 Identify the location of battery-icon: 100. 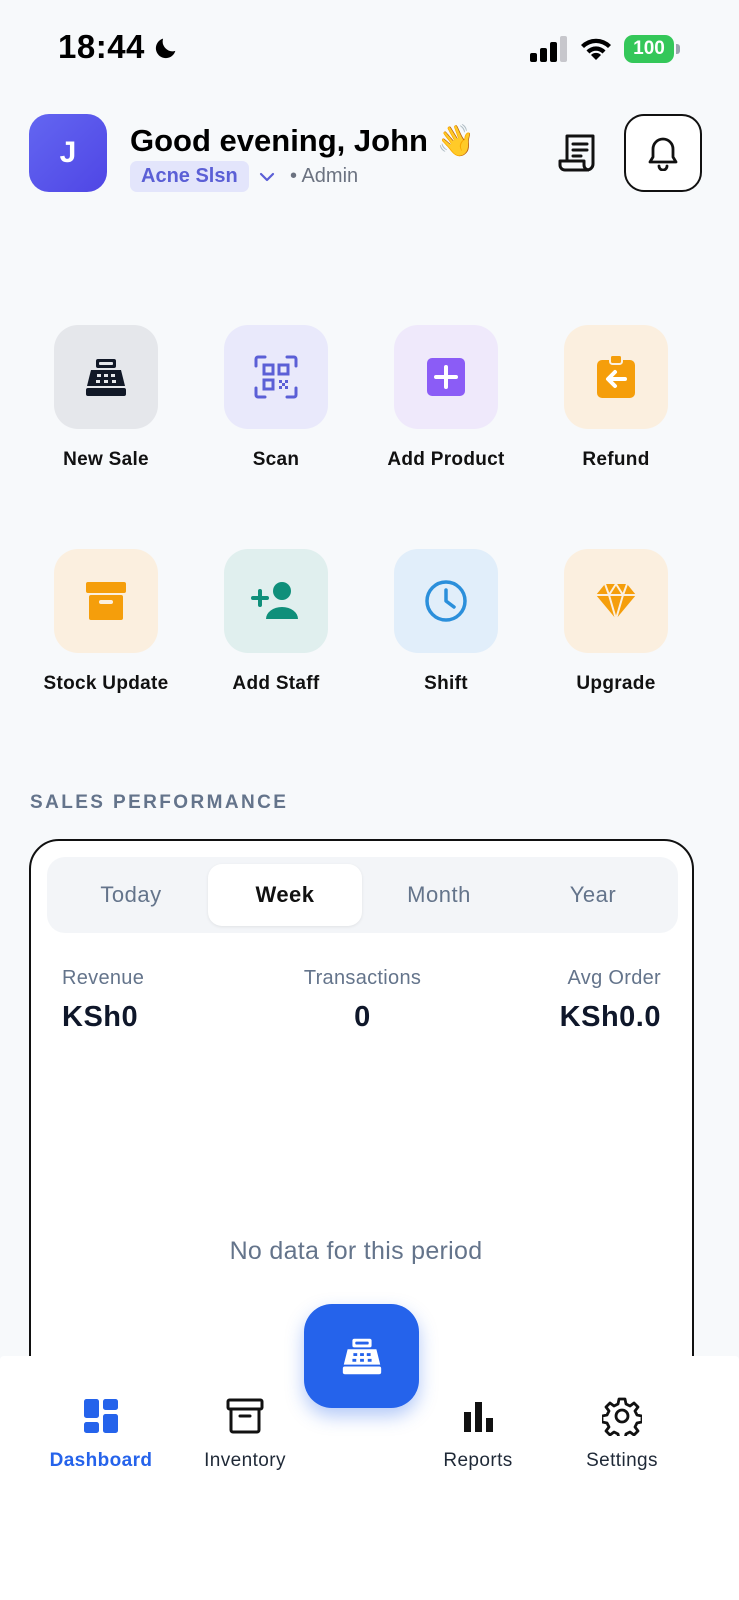
(652, 49).